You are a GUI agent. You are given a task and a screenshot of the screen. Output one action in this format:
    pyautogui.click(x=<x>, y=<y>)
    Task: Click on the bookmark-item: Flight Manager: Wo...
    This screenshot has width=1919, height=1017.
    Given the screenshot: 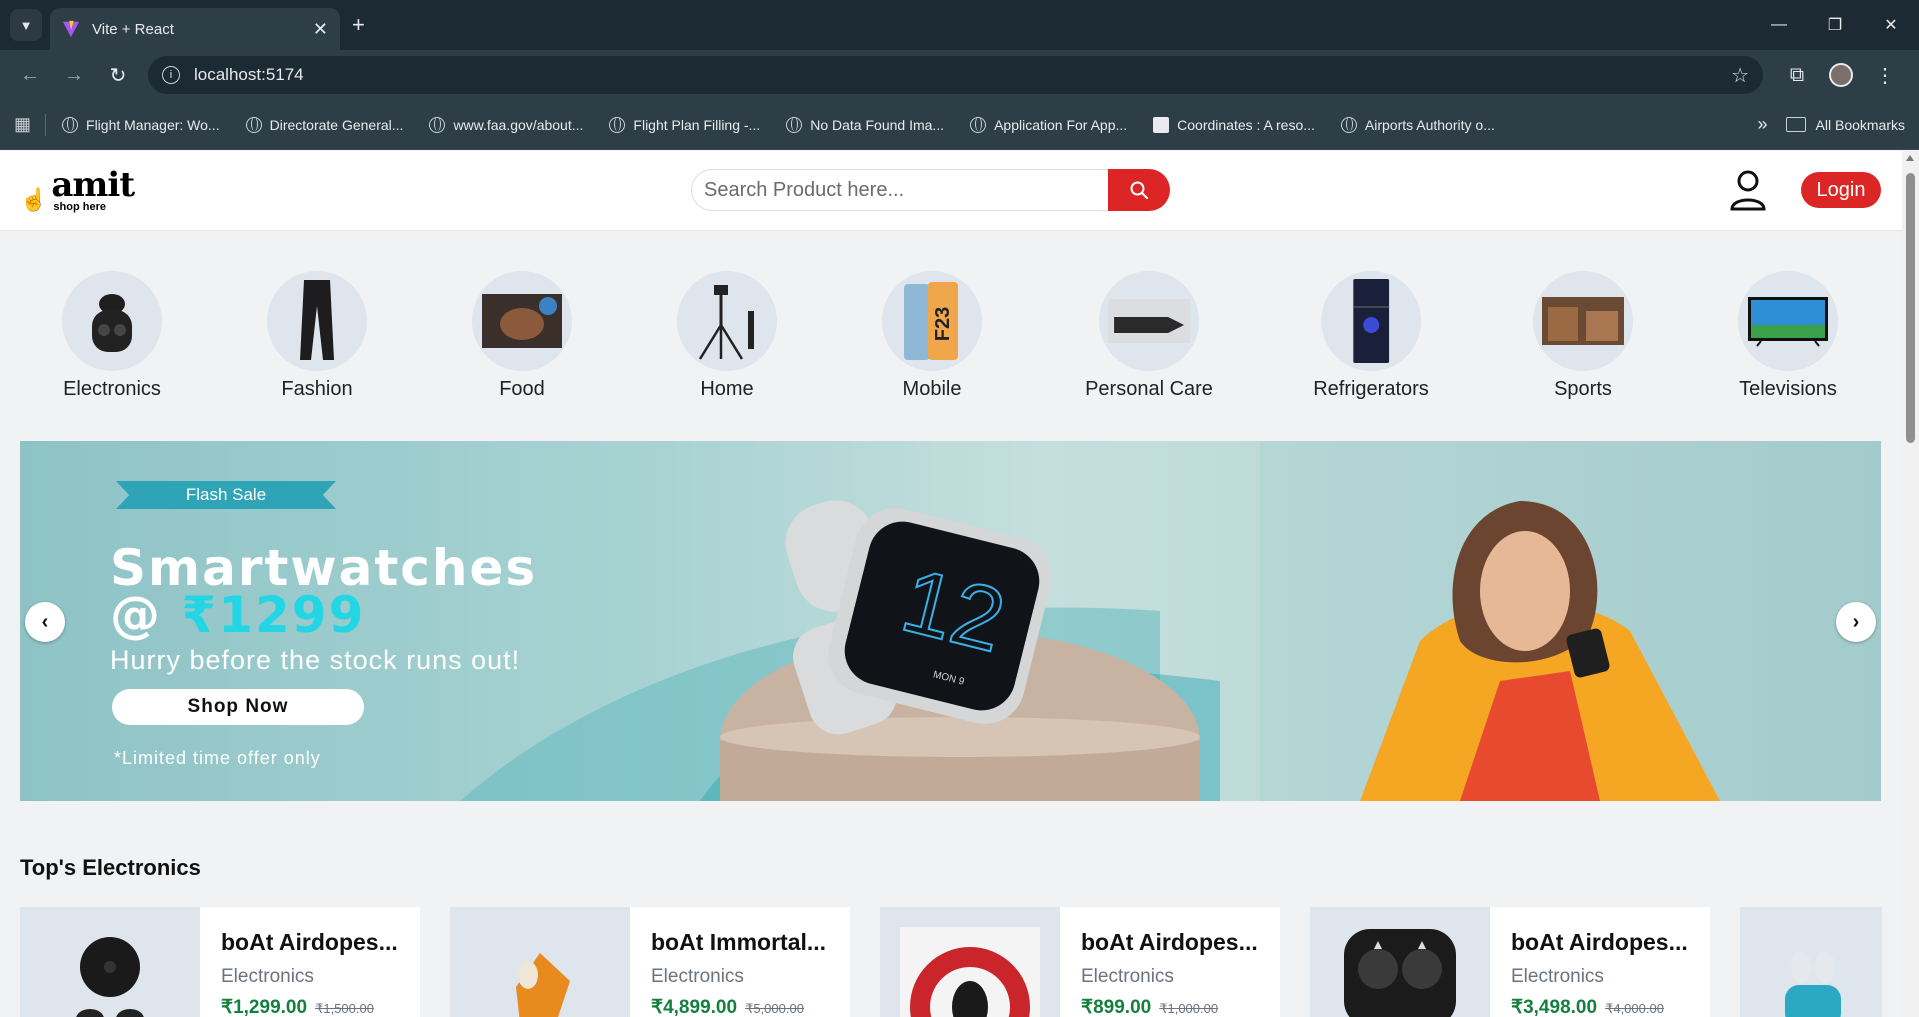 What is the action you would take?
    pyautogui.click(x=141, y=124)
    